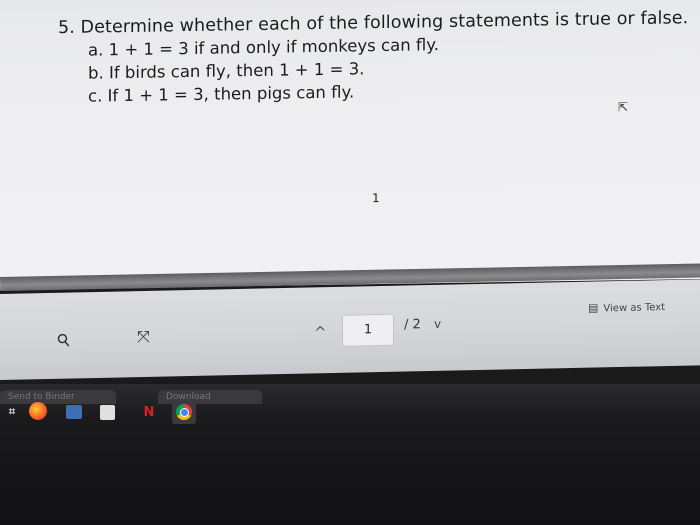 Image resolution: width=700 pixels, height=525 pixels. What do you see at coordinates (320, 332) in the screenshot?
I see `previous-page-button: ^` at bounding box center [320, 332].